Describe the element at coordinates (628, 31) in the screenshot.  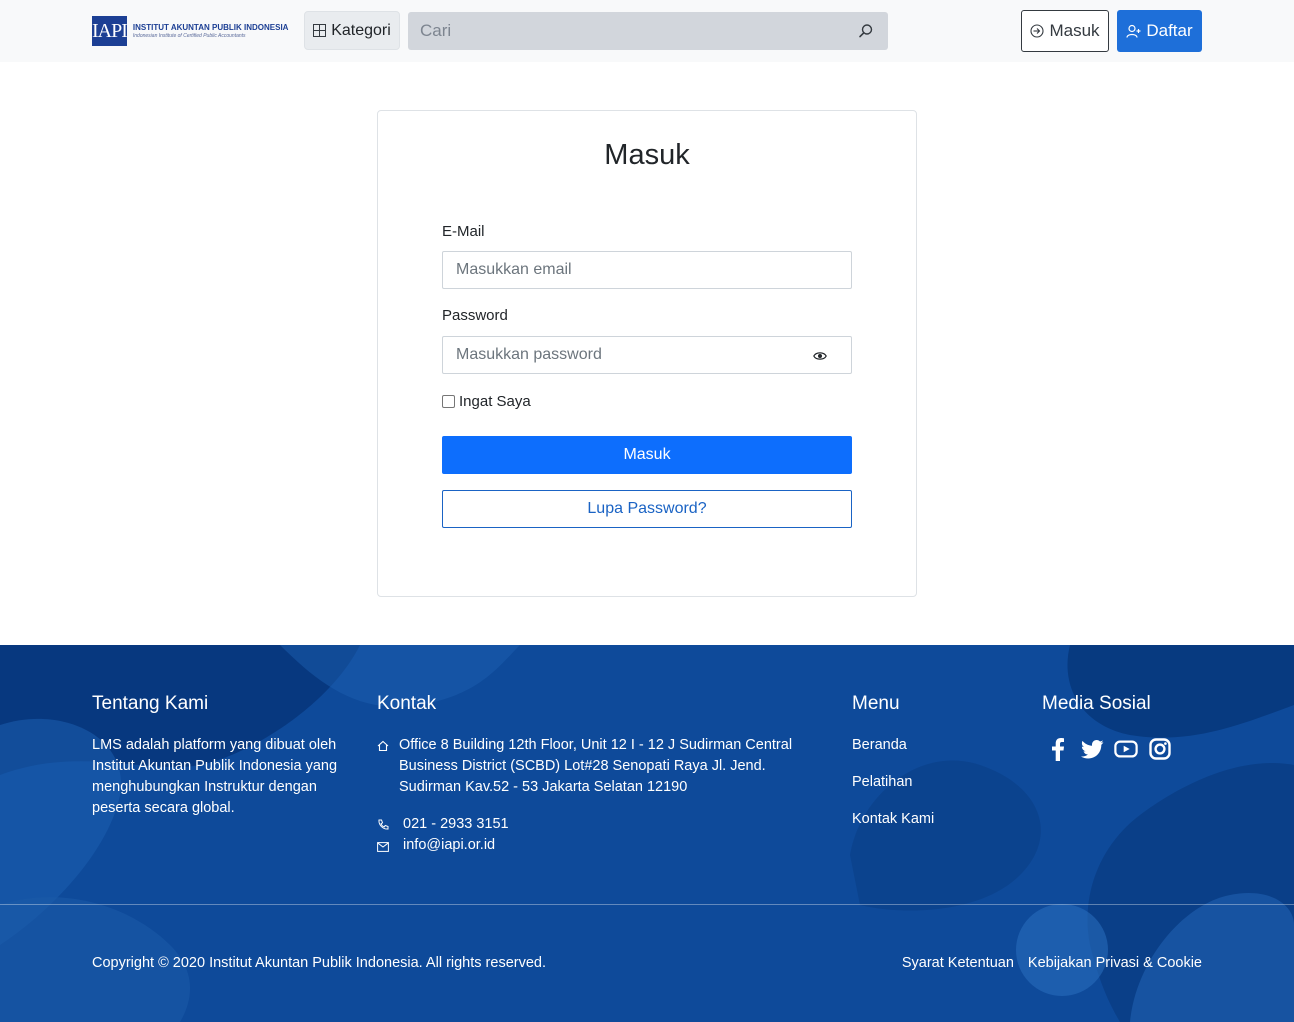
I see `search-input` at that location.